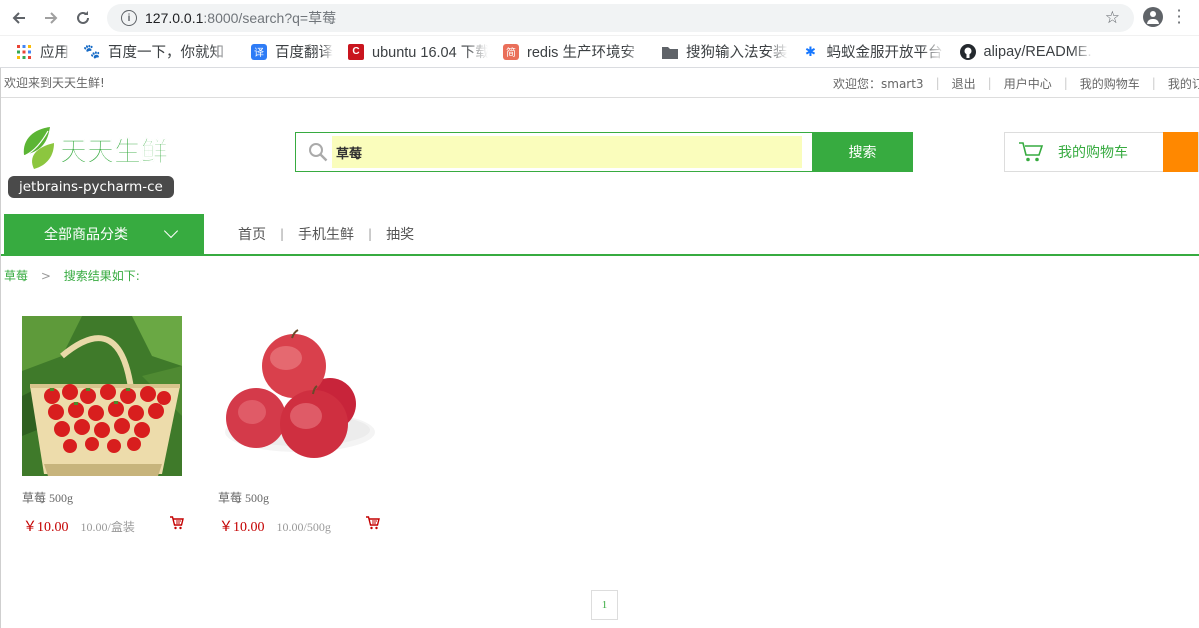  I want to click on folder-icon, so click(670, 52).